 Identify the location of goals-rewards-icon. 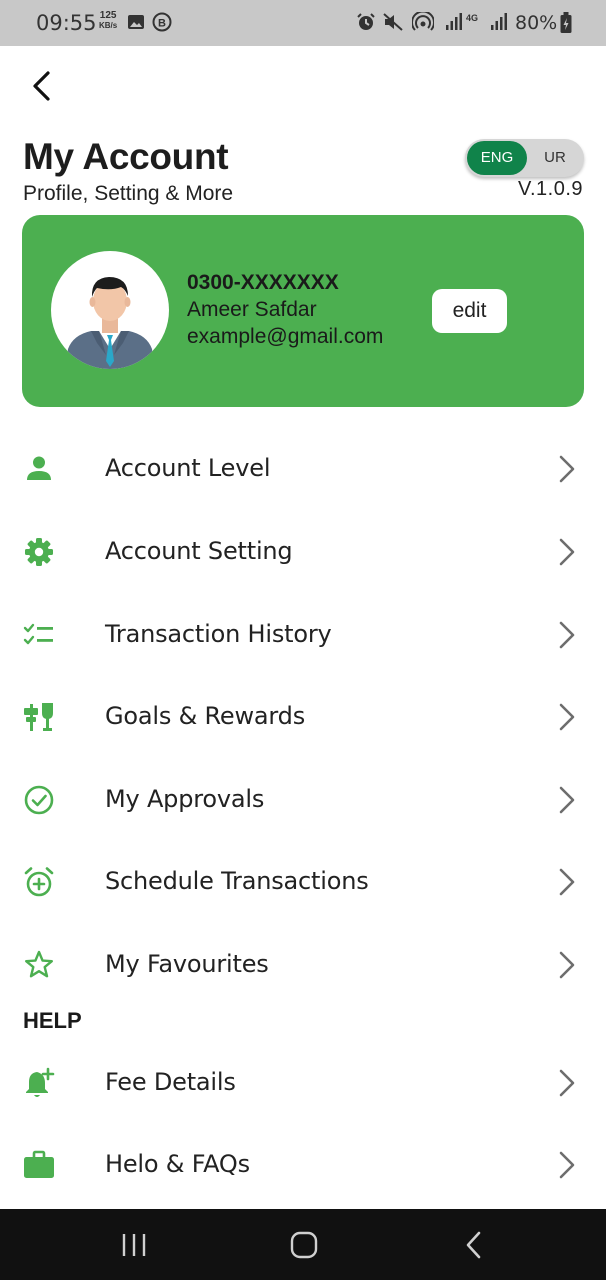
(38, 717).